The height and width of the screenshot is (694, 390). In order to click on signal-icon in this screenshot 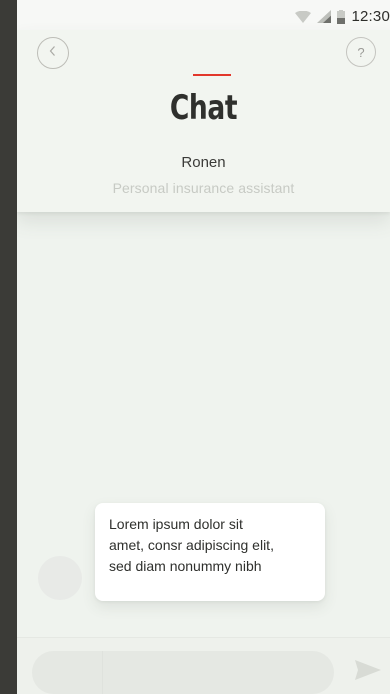, I will do `click(324, 16)`.